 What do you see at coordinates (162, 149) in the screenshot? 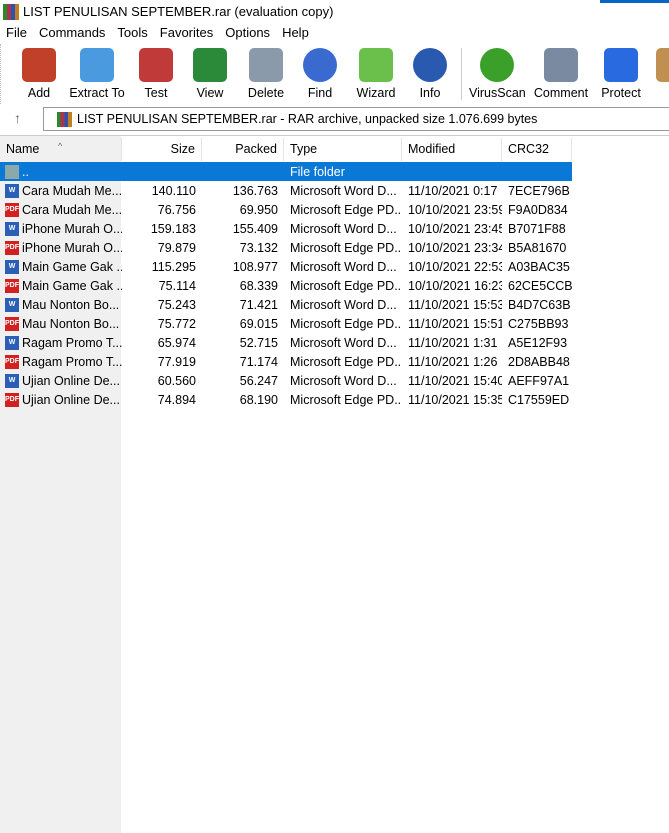
I see `column-header-size: Size` at bounding box center [162, 149].